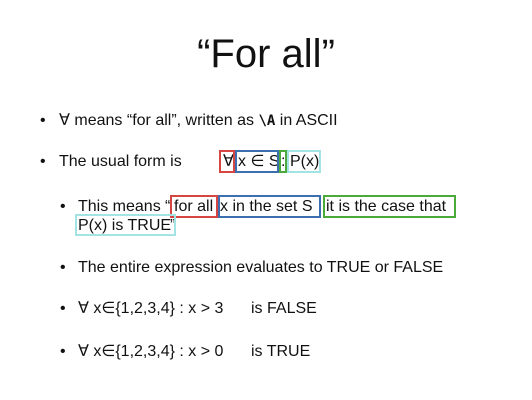 This screenshot has height=400, width=532. Describe the element at coordinates (267, 121) in the screenshot. I see `ascii-code: \A` at that location.